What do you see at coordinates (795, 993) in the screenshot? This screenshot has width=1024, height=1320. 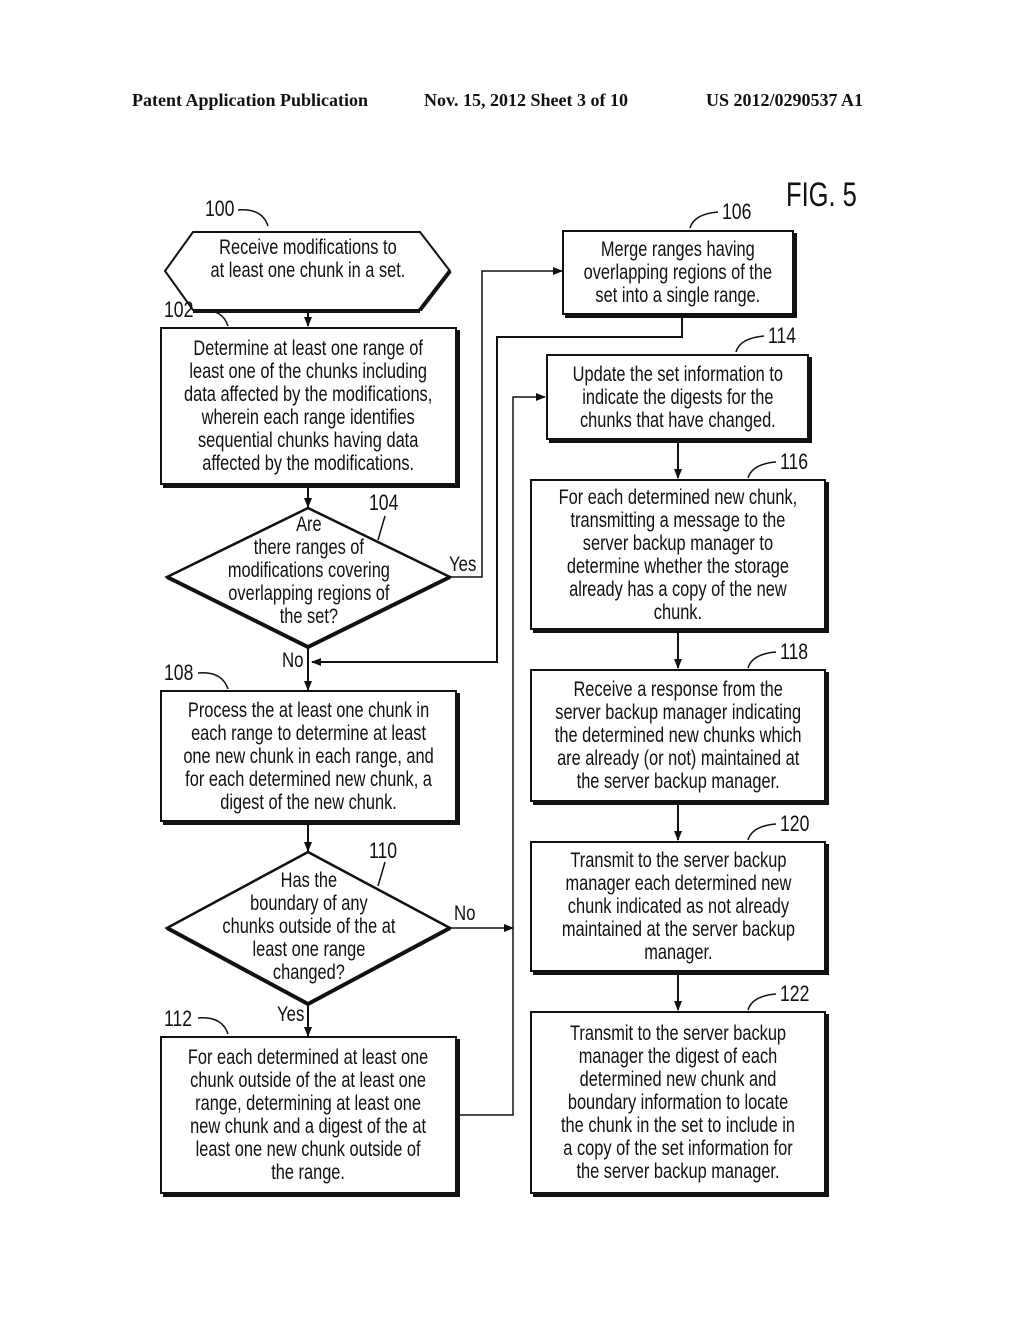 I see `ref-122: 122` at bounding box center [795, 993].